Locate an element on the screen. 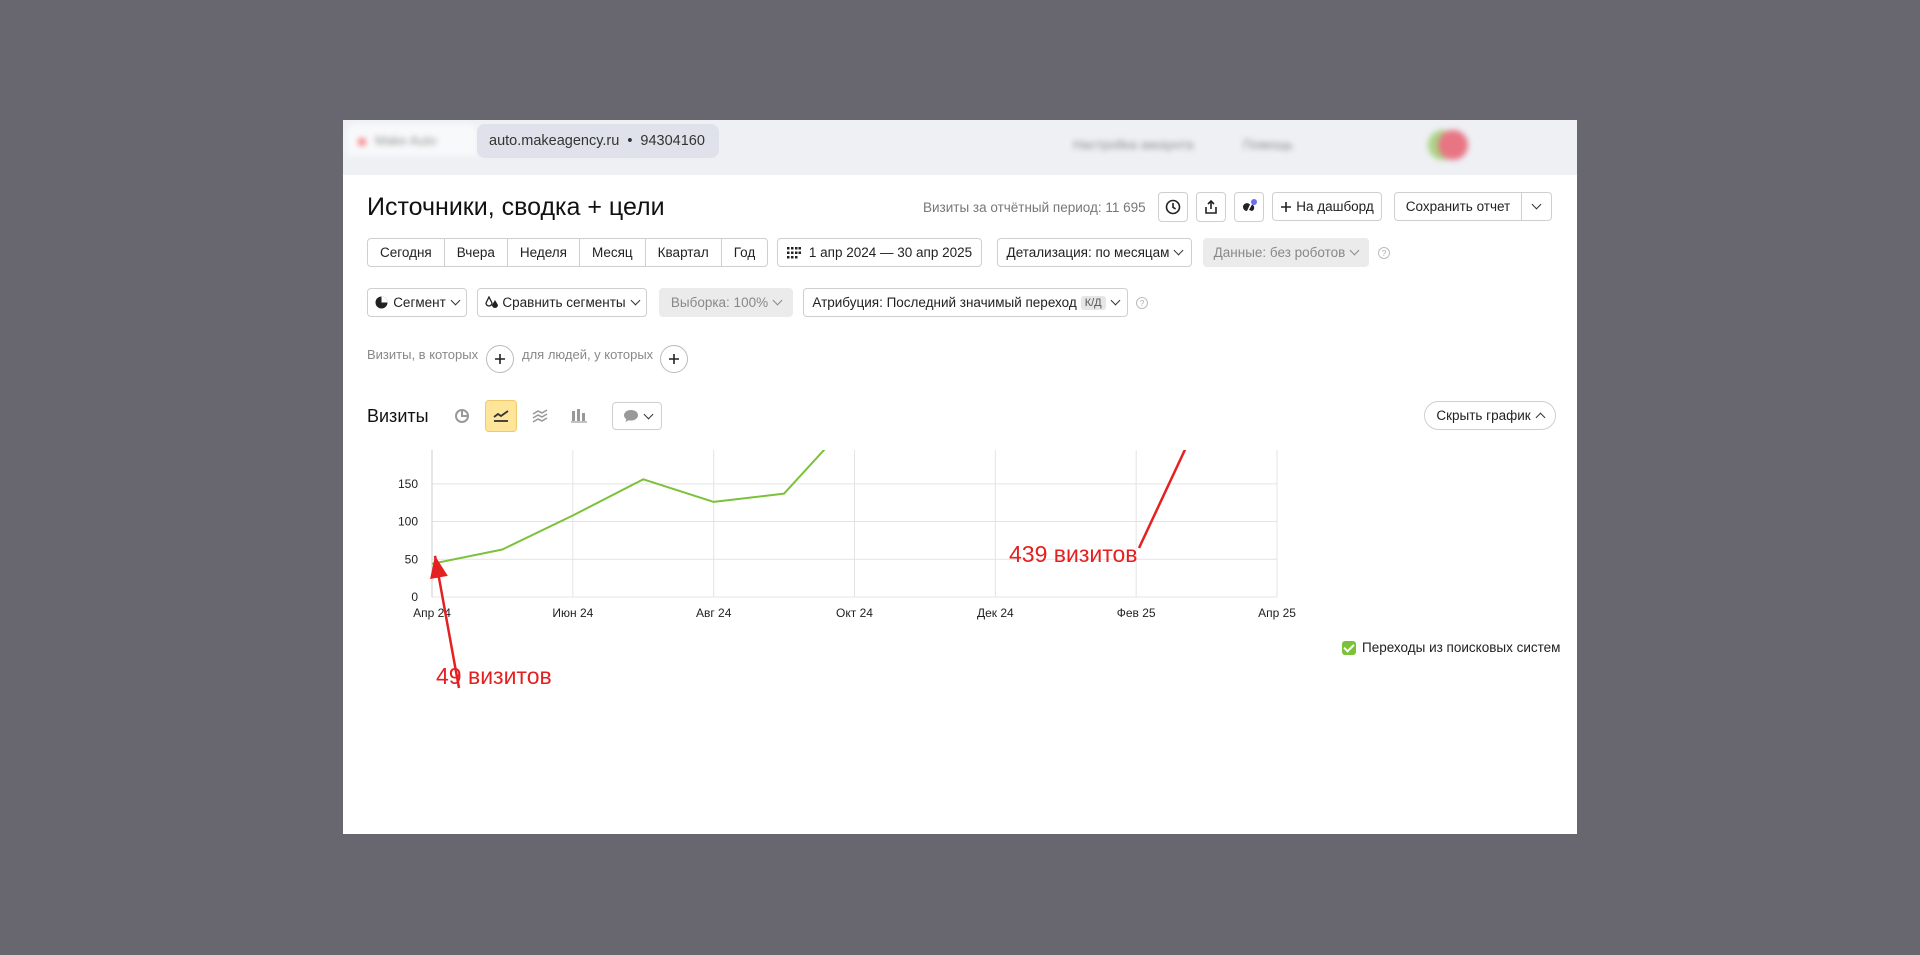 This screenshot has height=955, width=1920. annotation-end-arrow is located at coordinates (1162, 499).